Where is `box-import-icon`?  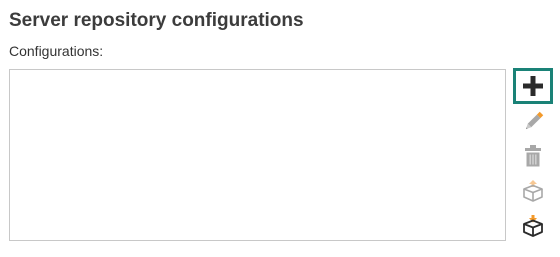 box-import-icon is located at coordinates (533, 226).